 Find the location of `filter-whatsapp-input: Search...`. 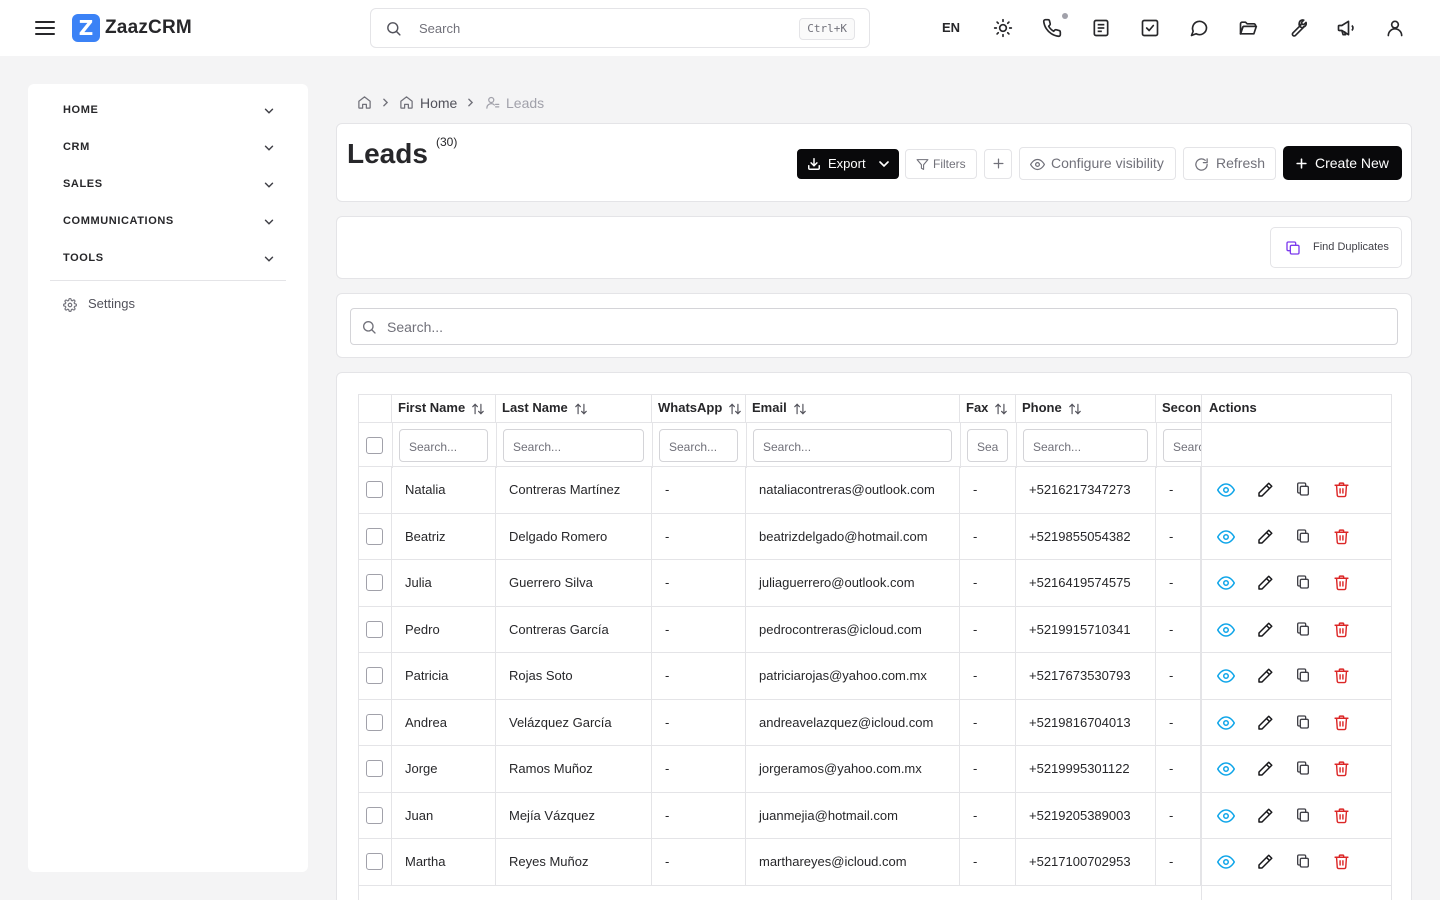

filter-whatsapp-input: Search... is located at coordinates (698, 445).